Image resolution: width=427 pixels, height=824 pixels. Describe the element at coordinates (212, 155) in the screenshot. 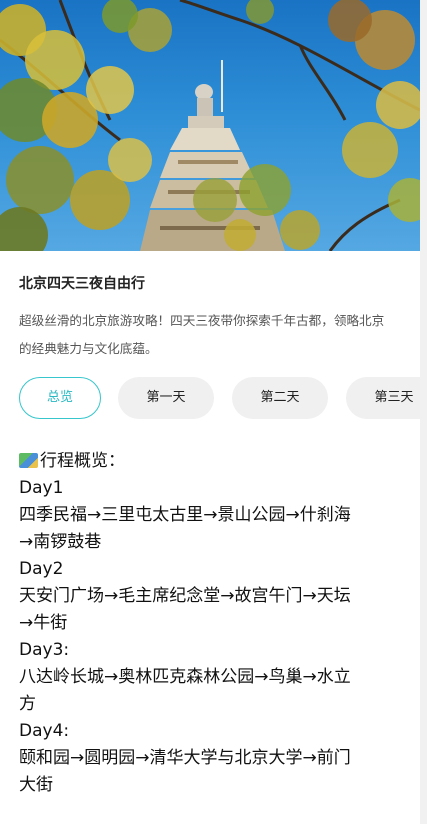

I see `pagoda-illustration` at that location.